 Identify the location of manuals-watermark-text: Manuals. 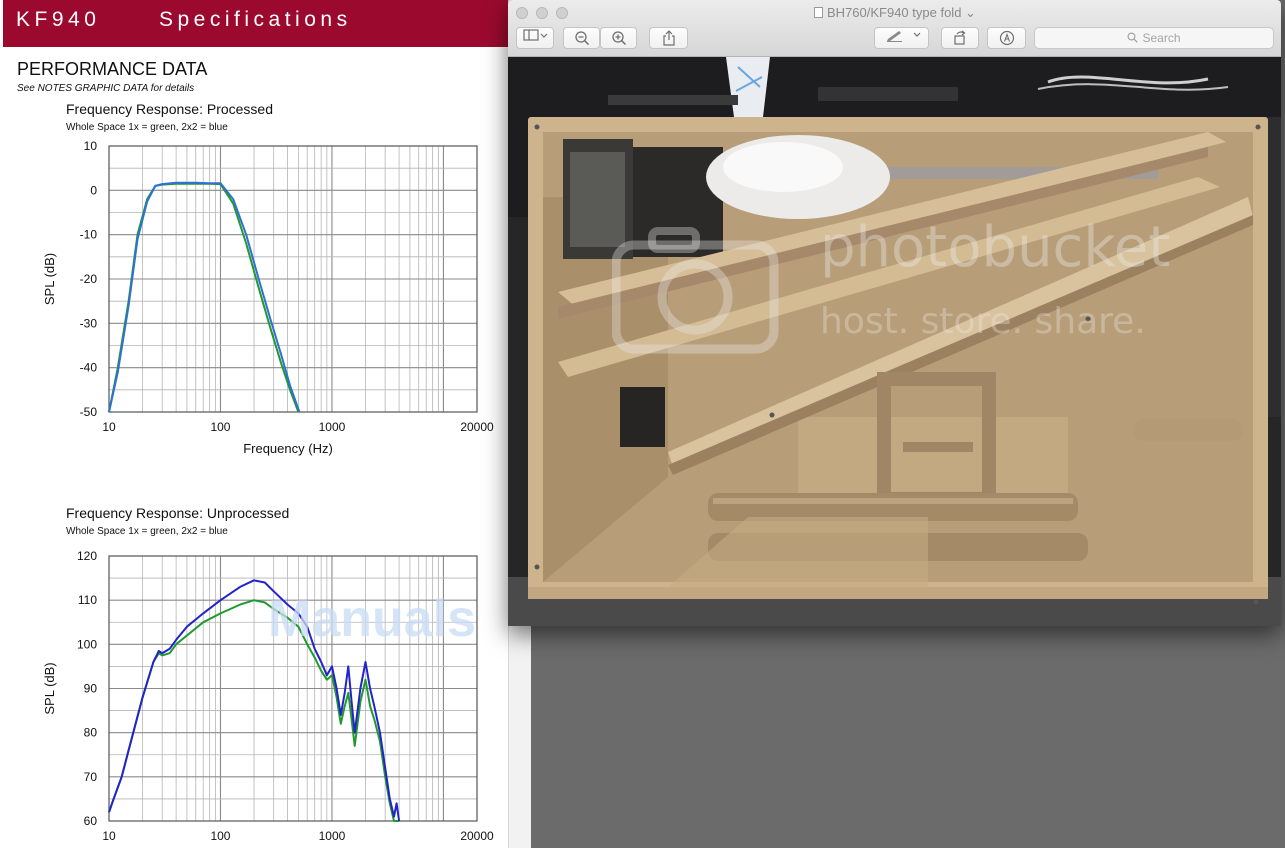
(372, 618).